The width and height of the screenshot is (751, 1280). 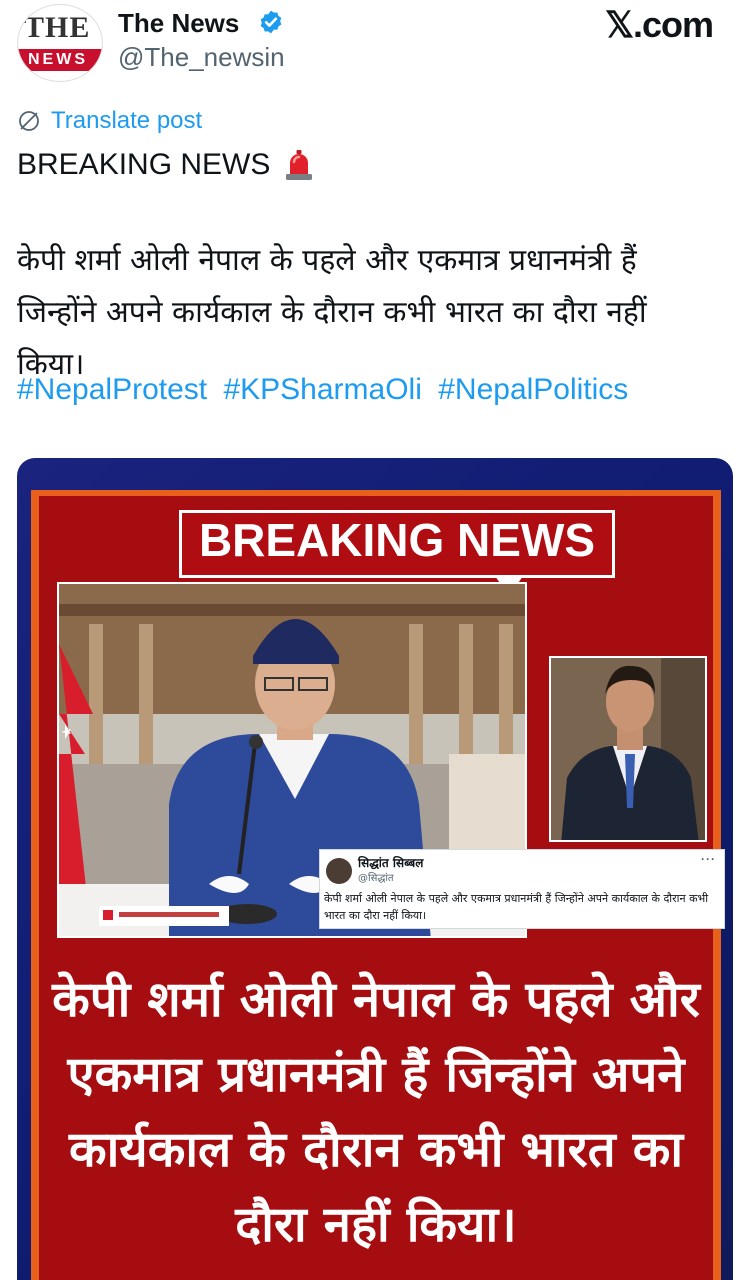 What do you see at coordinates (299, 165) in the screenshot?
I see `siren-icon` at bounding box center [299, 165].